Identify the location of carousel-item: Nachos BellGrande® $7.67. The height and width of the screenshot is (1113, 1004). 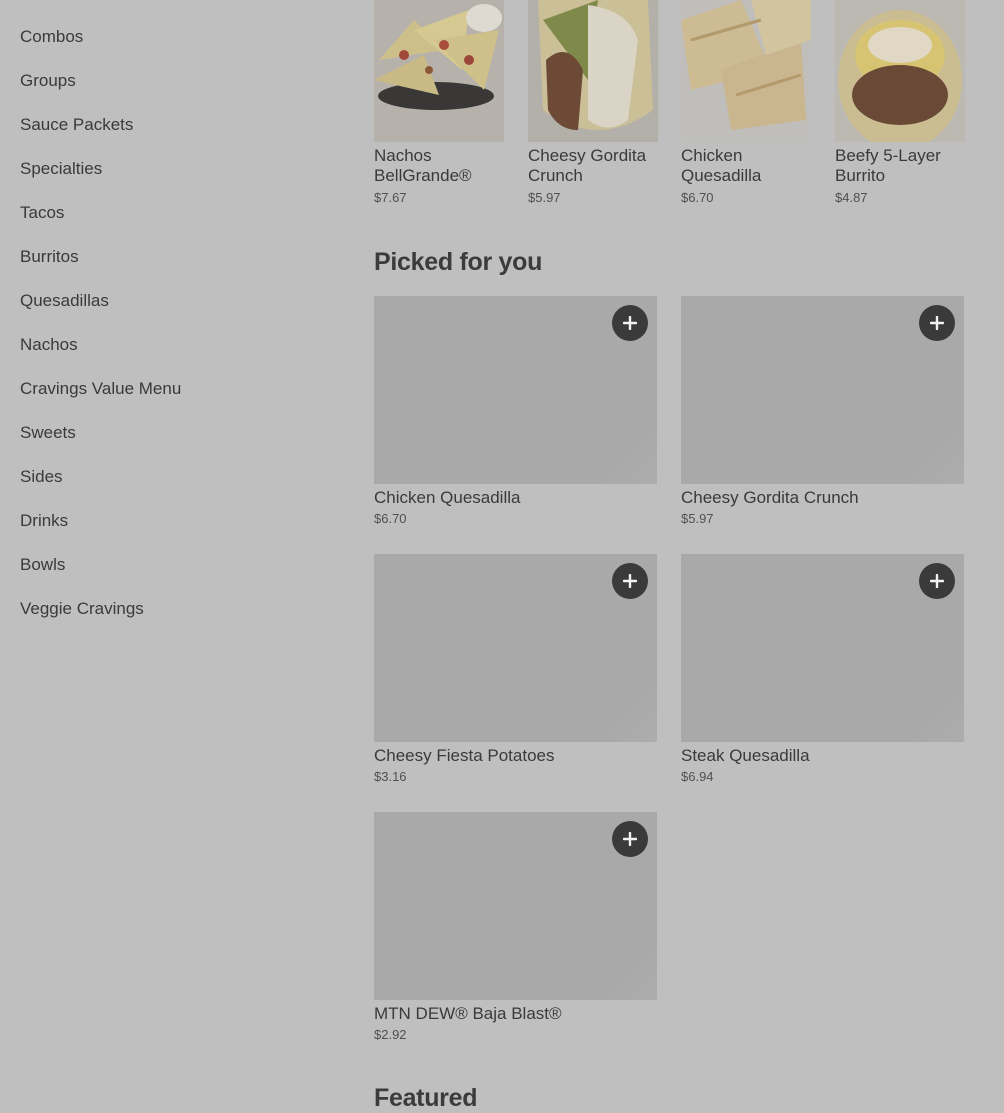
(439, 102).